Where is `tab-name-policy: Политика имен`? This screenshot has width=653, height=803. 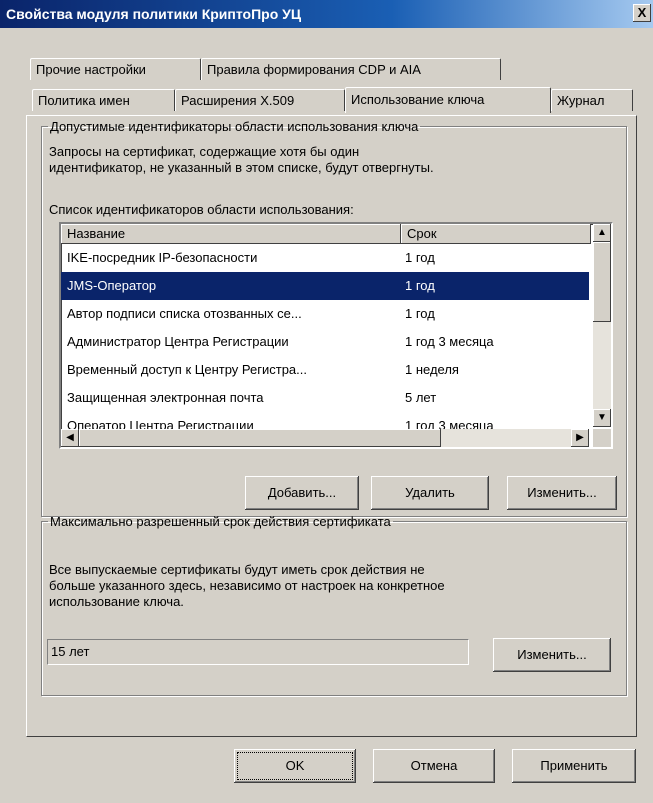 tab-name-policy: Политика имен is located at coordinates (103, 100).